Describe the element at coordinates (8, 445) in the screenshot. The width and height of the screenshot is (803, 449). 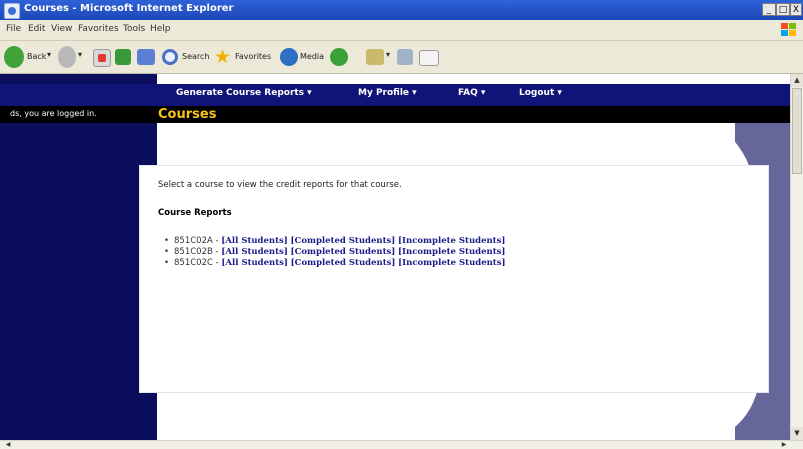
I see `scroll-left-arrow-icon: ◀` at that location.